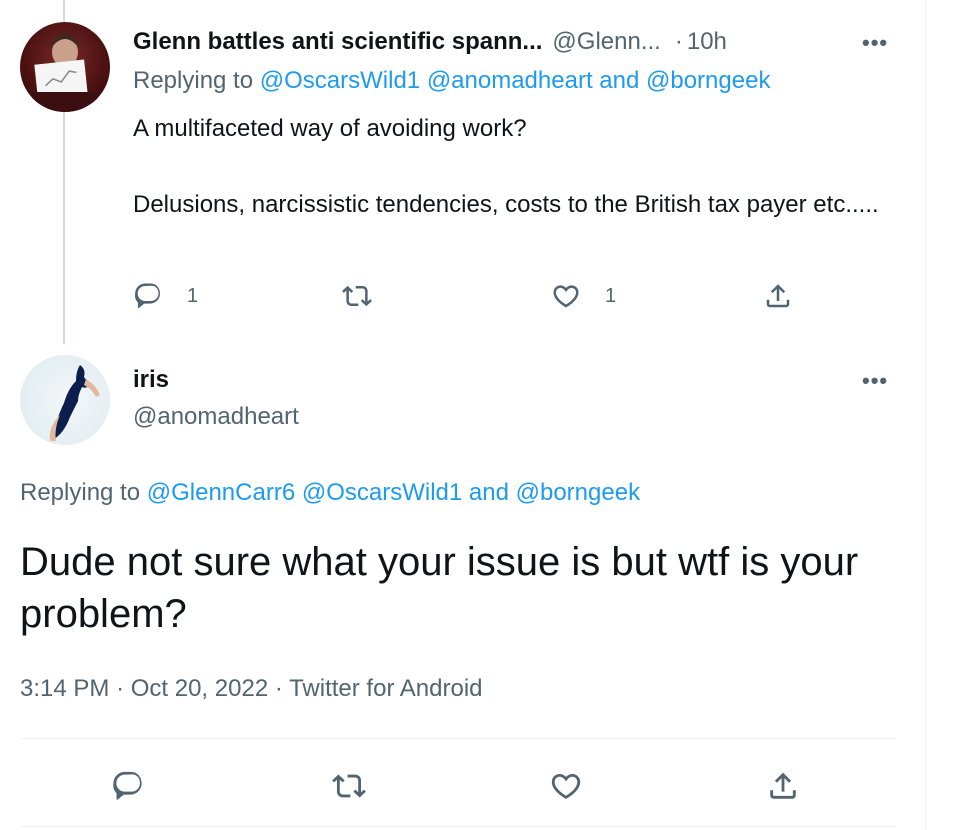 Image resolution: width=960 pixels, height=830 pixels. Describe the element at coordinates (193, 295) in the screenshot. I see `parent-reply-count: 1` at that location.